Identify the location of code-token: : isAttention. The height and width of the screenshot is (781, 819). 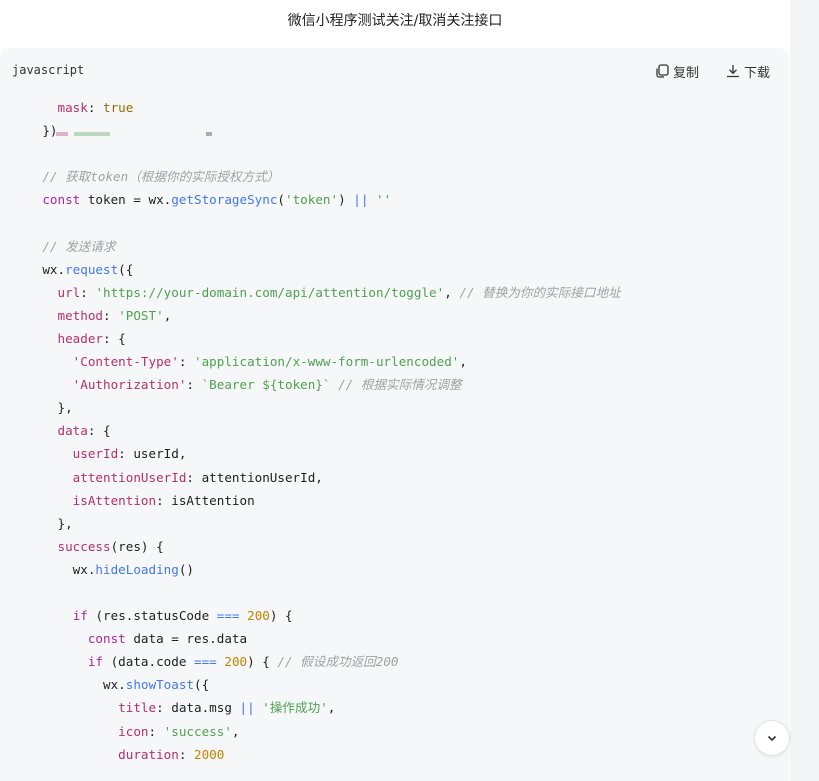
(205, 500).